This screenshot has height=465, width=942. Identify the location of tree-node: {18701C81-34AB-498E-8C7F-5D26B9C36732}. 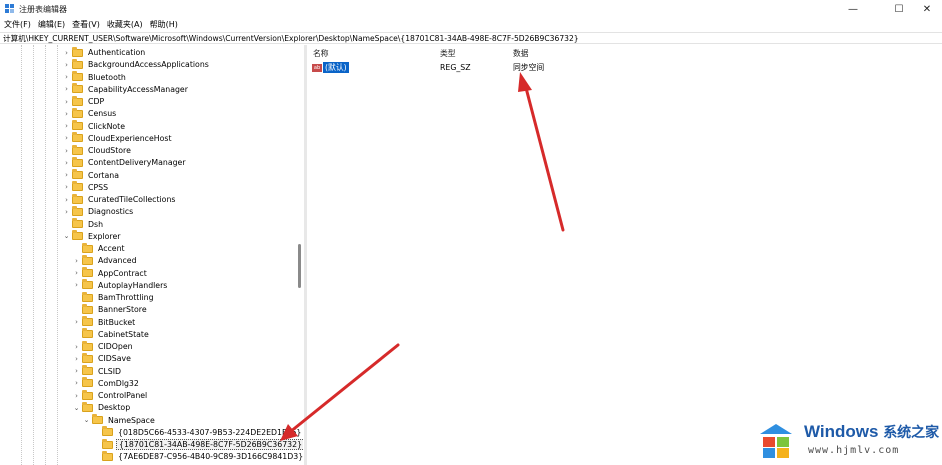
(197, 444).